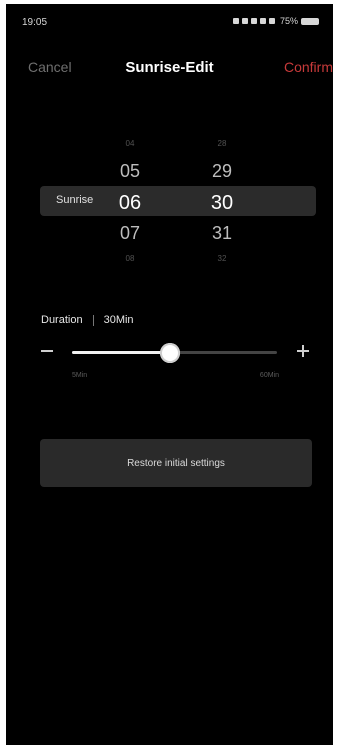  I want to click on divider, so click(93, 320).